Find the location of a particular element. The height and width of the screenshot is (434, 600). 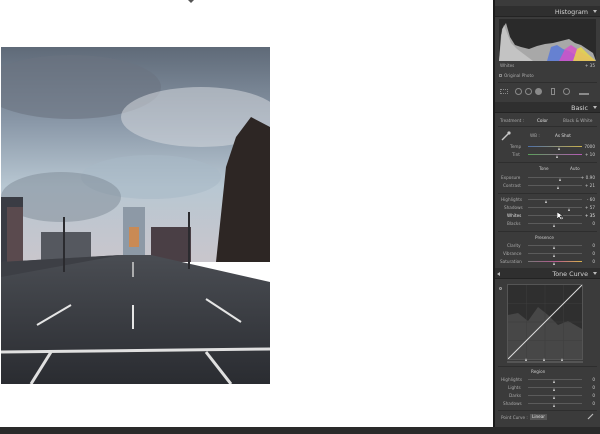

highlights-label: Highlights is located at coordinates (512, 199).